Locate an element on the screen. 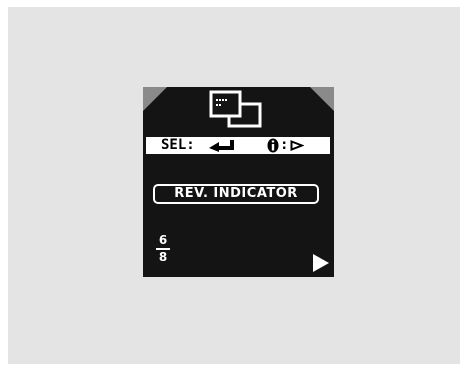  menu-item-rev-indicator: REV. INDICATOR is located at coordinates (236, 194).